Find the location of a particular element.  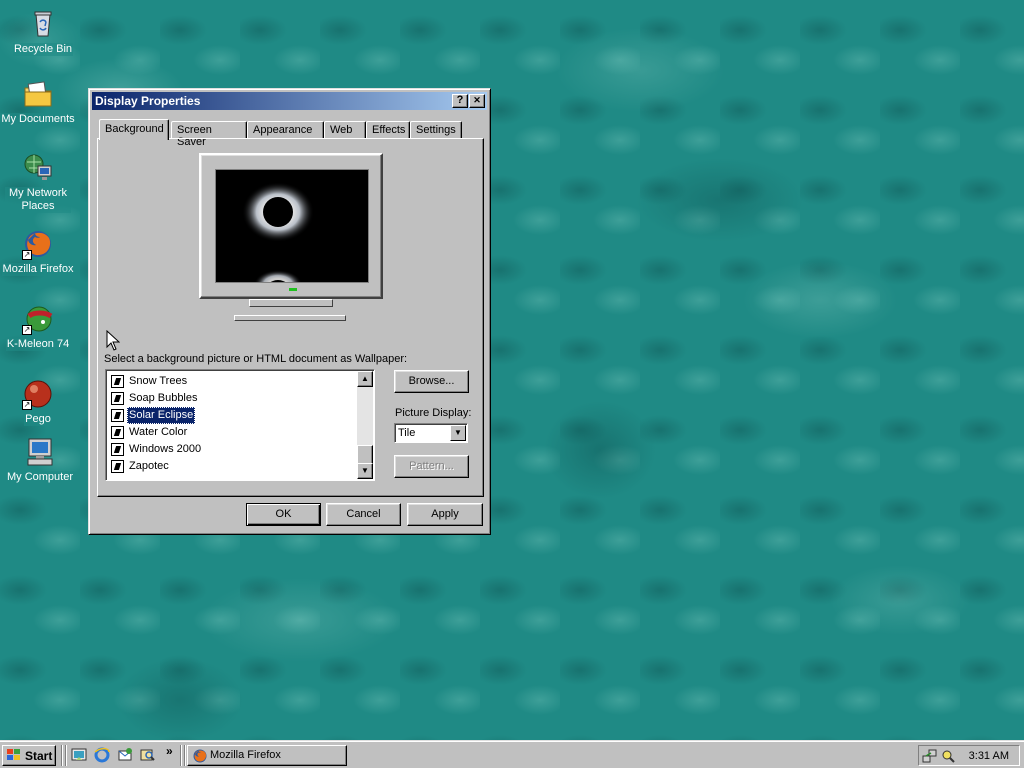

desktop-icon-k-meleon: ↗ K-Meleon 74 is located at coordinates (38, 327).